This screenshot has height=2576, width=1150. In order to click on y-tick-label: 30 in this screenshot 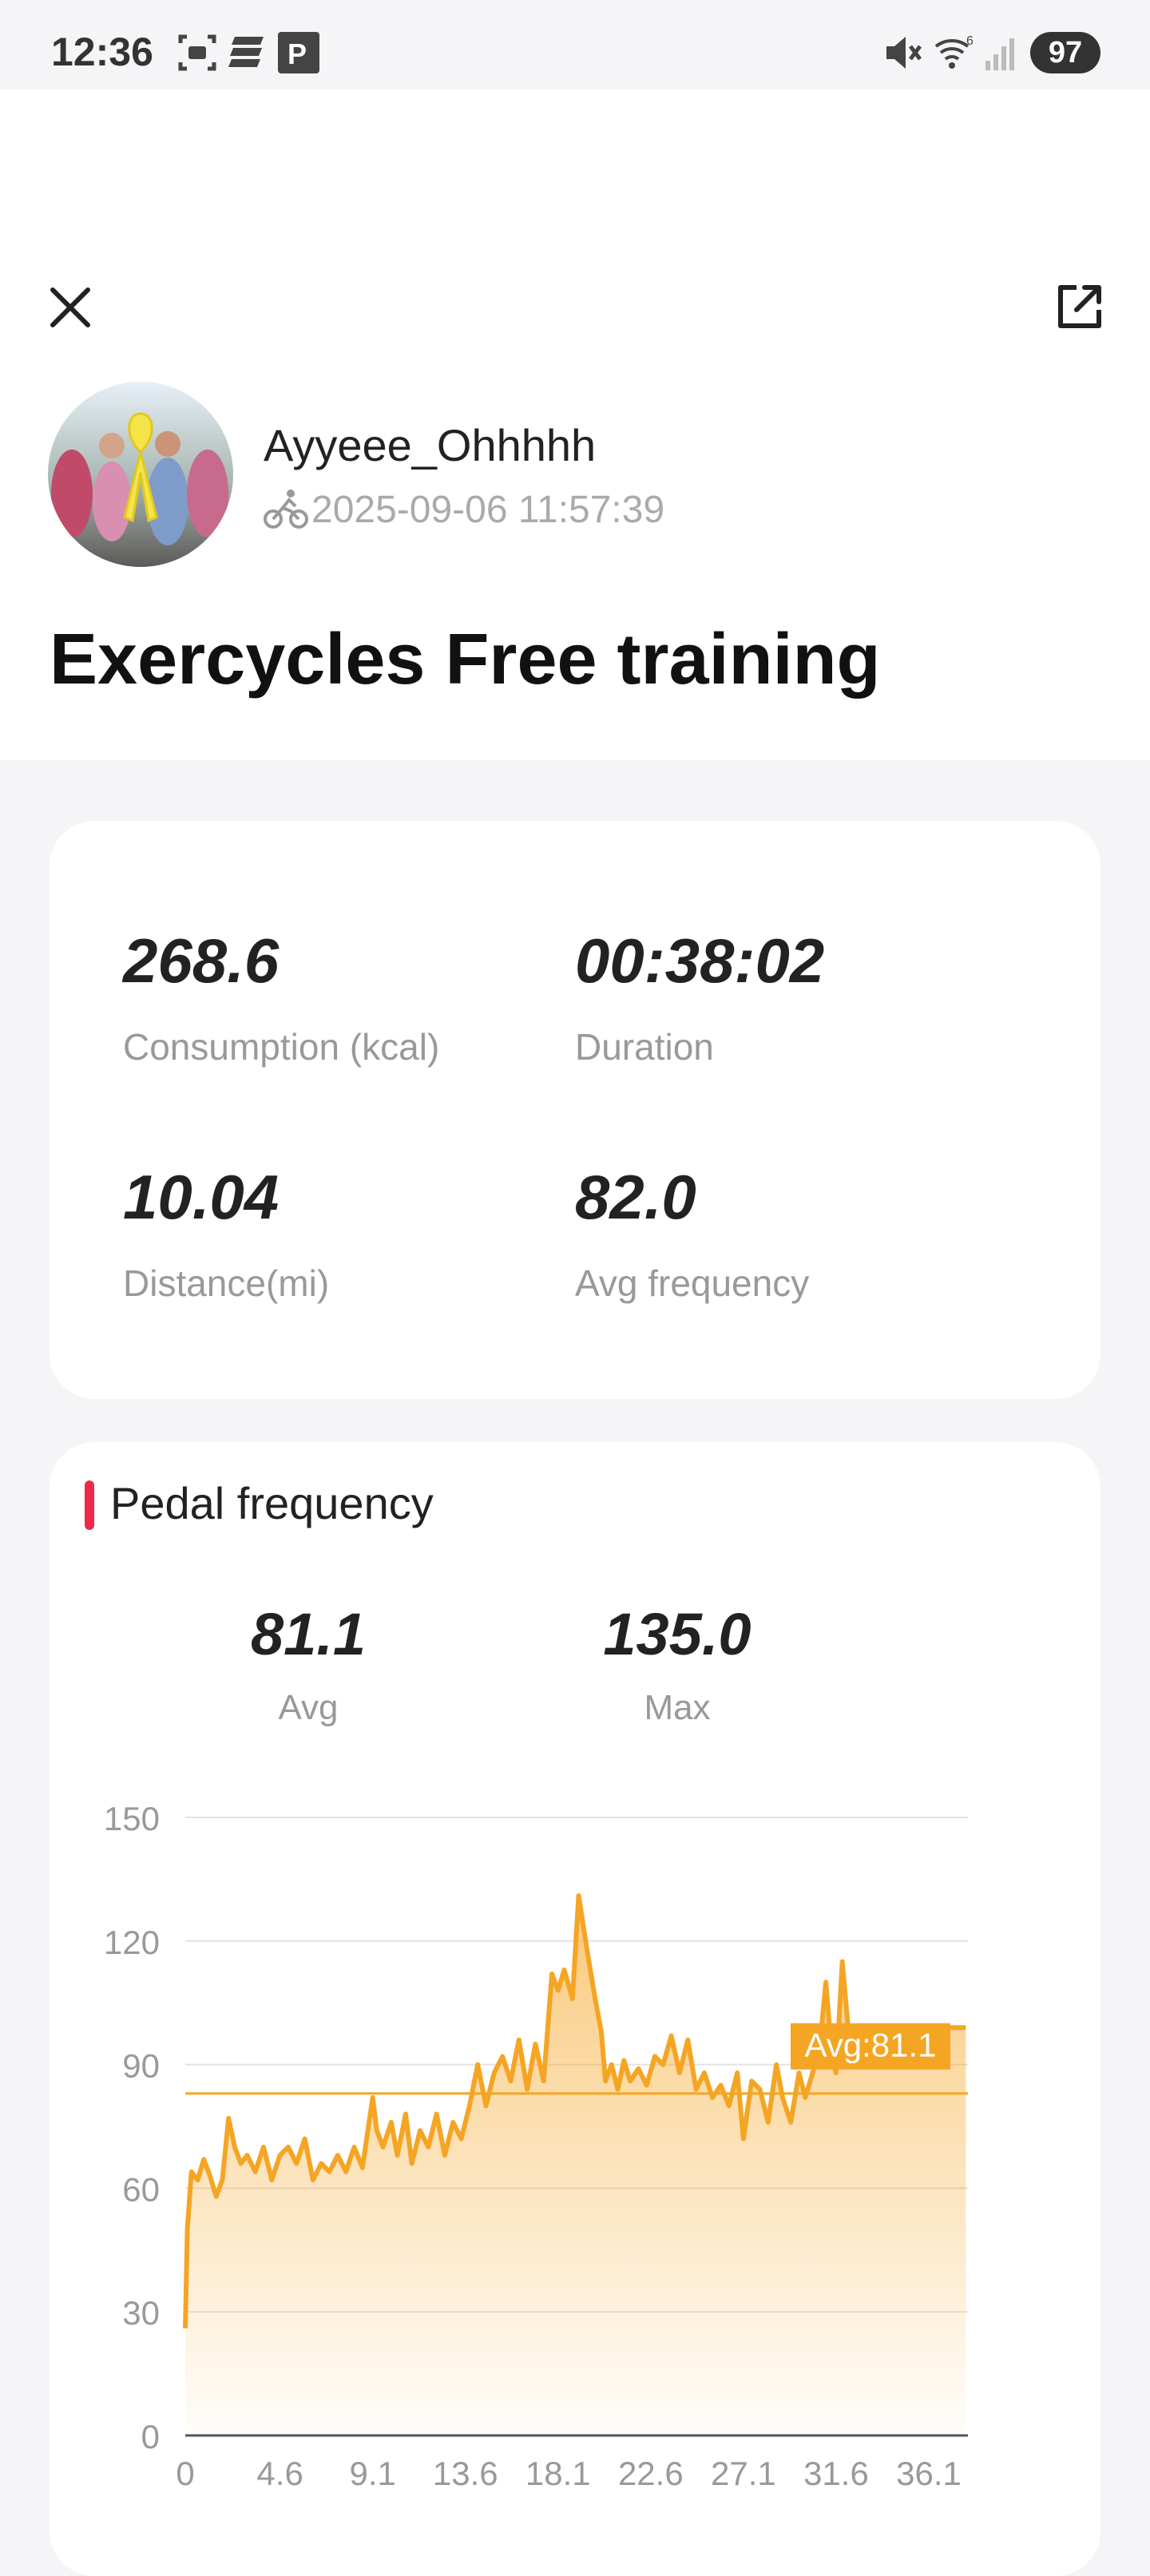, I will do `click(141, 2313)`.